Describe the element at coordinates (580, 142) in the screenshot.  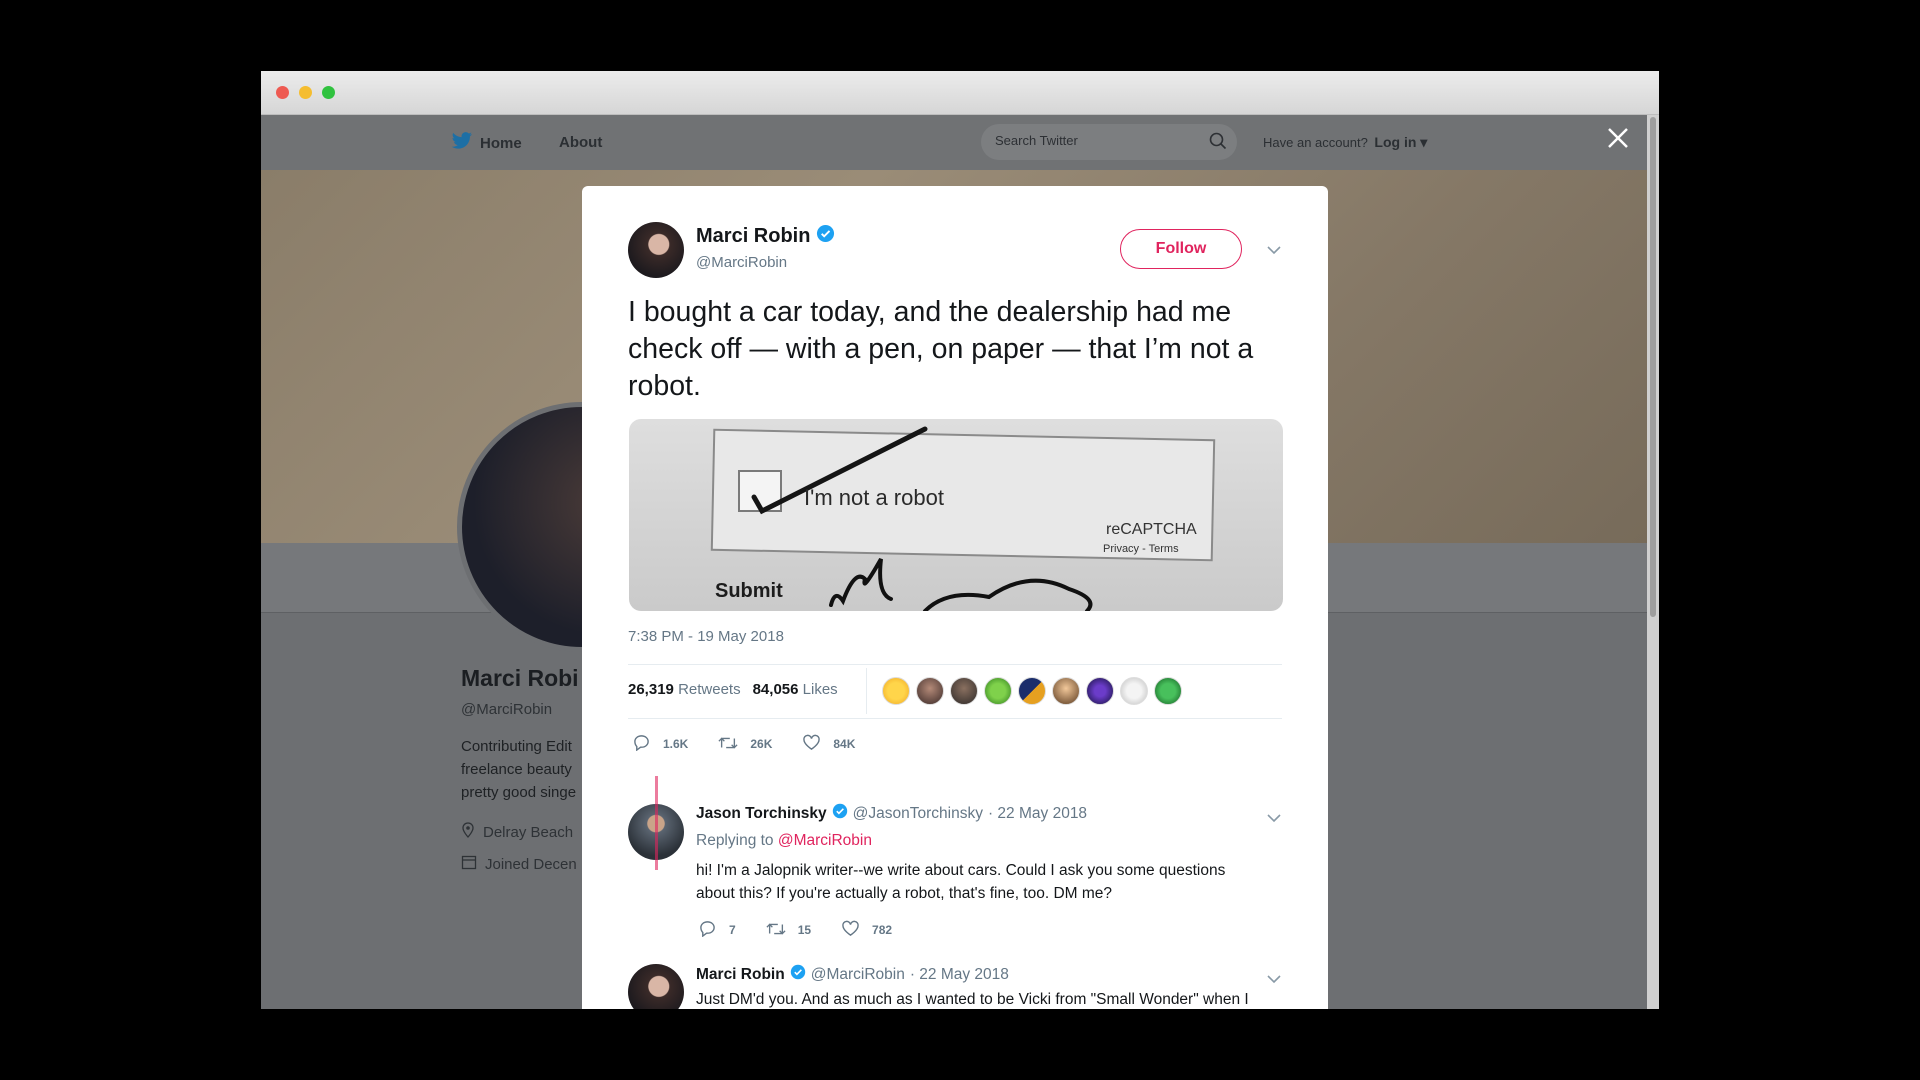
I see `nav-about-link: About` at that location.